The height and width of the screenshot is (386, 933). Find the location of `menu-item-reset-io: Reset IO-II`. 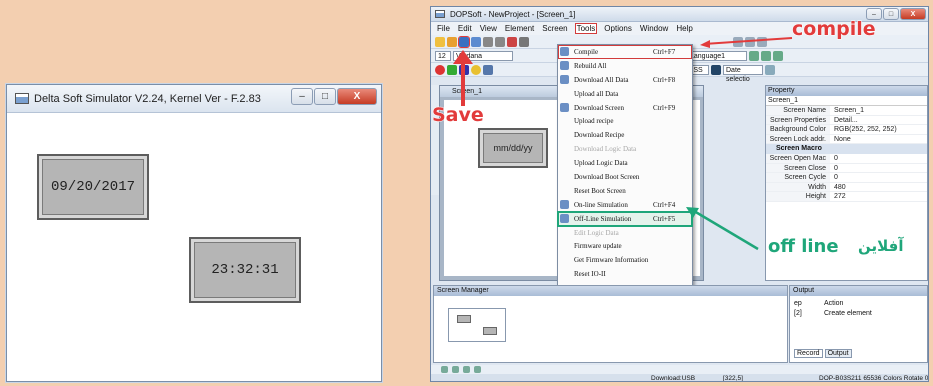

menu-item-reset-io: Reset IO-II is located at coordinates (625, 274).